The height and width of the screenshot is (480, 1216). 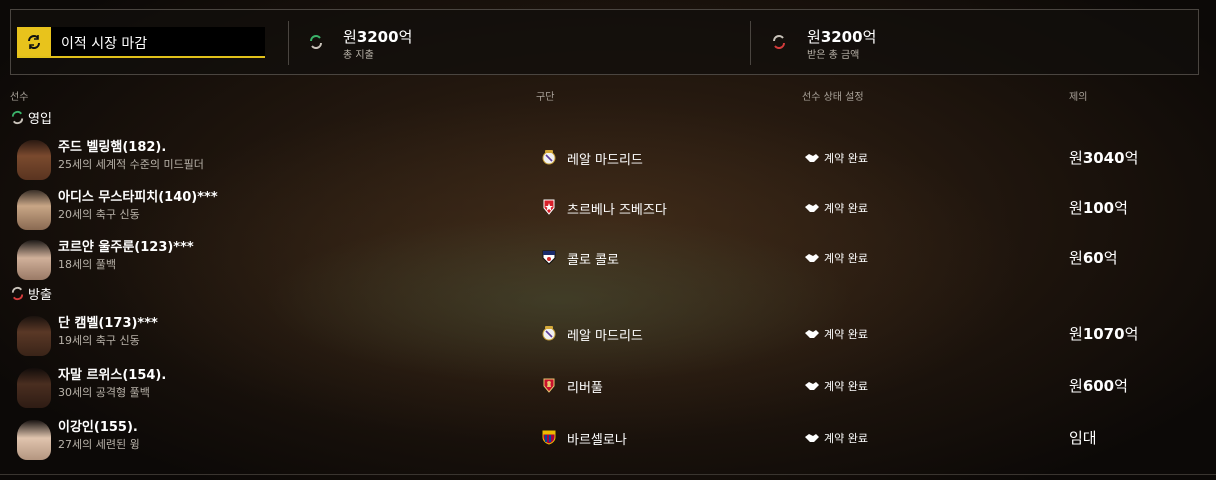 I want to click on colo-colo-crest-icon, so click(x=549, y=257).